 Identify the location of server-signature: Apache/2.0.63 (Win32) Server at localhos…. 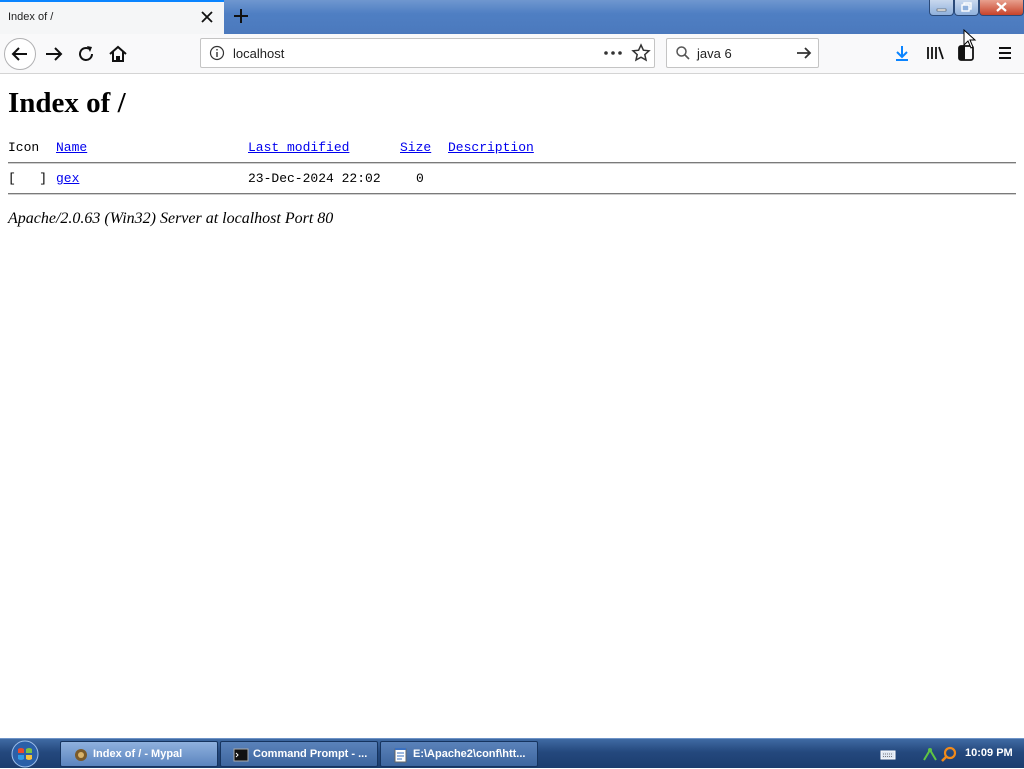
(171, 218).